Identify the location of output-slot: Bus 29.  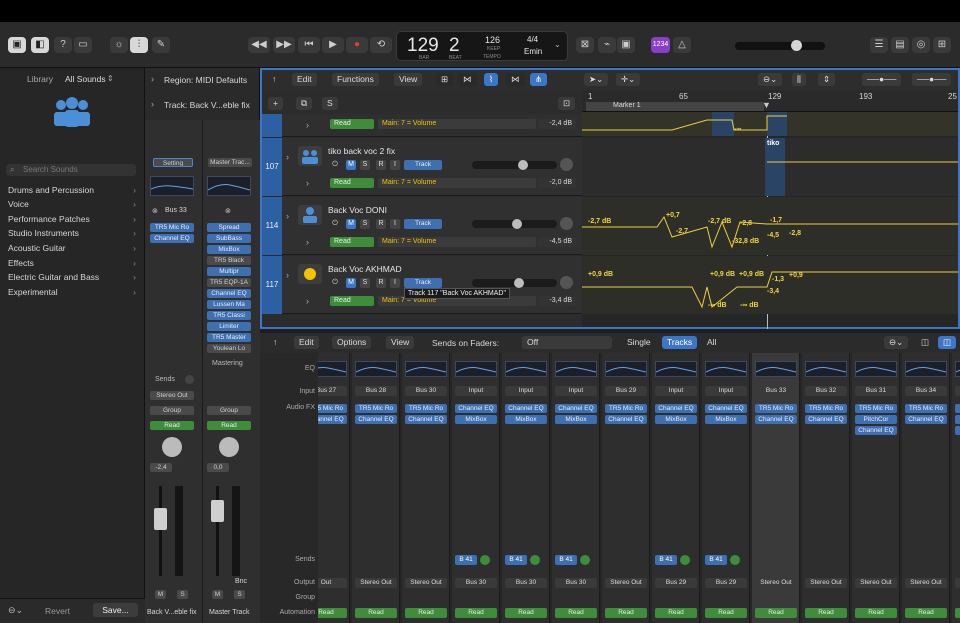
(676, 583).